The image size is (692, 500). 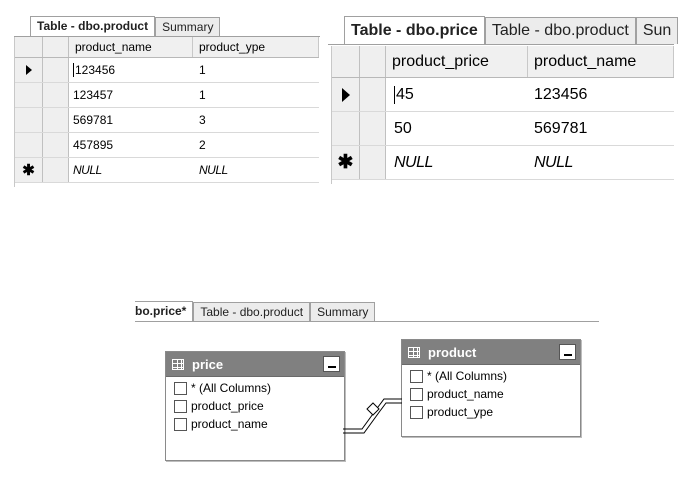 What do you see at coordinates (167, 95) in the screenshot?
I see `table-row: 123457 1` at bounding box center [167, 95].